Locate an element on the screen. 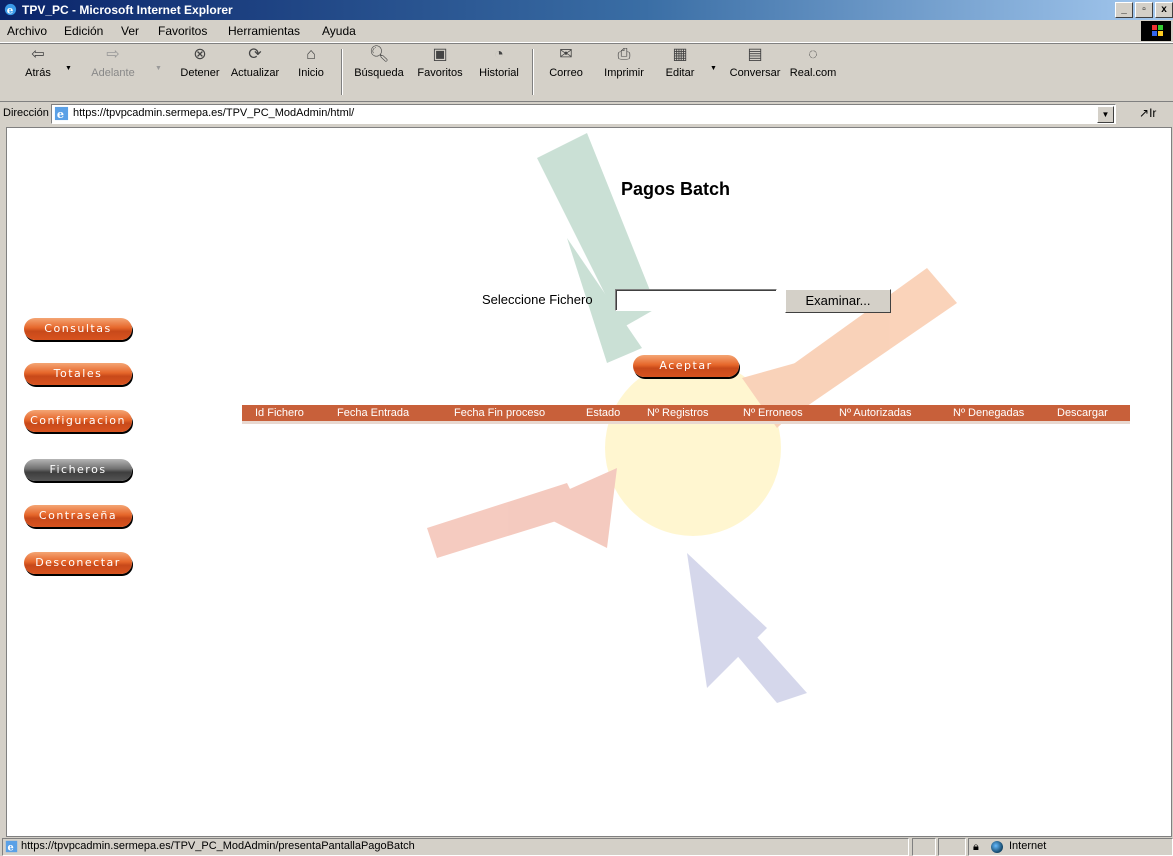 This screenshot has width=1173, height=856. edit-button: ▦ Editar is located at coordinates (680, 62).